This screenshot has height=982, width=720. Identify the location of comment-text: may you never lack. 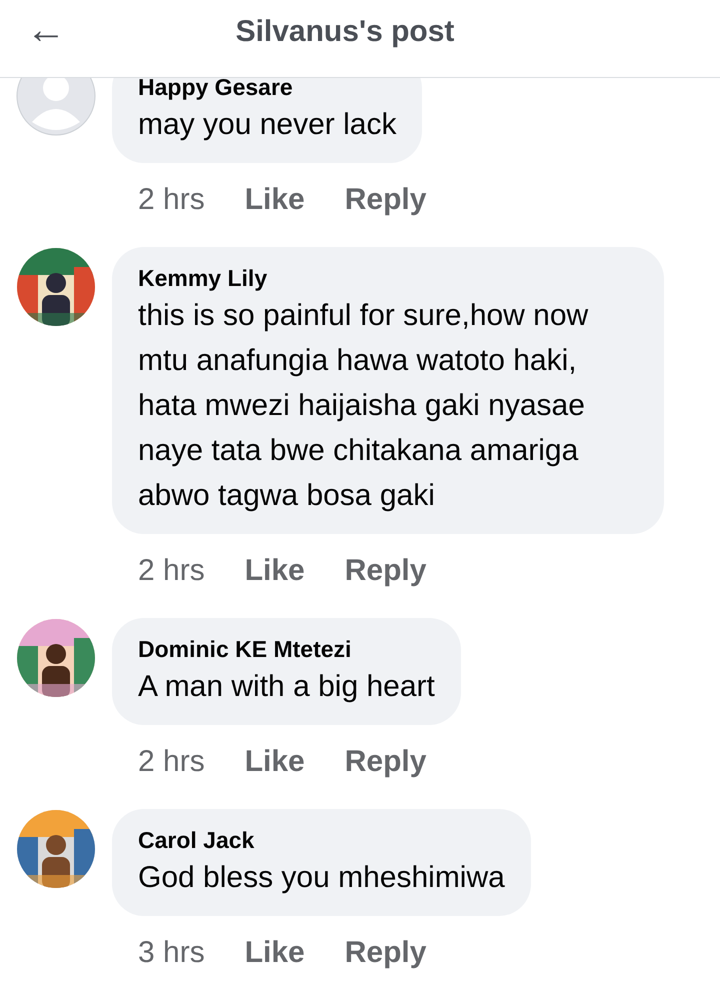
(267, 125).